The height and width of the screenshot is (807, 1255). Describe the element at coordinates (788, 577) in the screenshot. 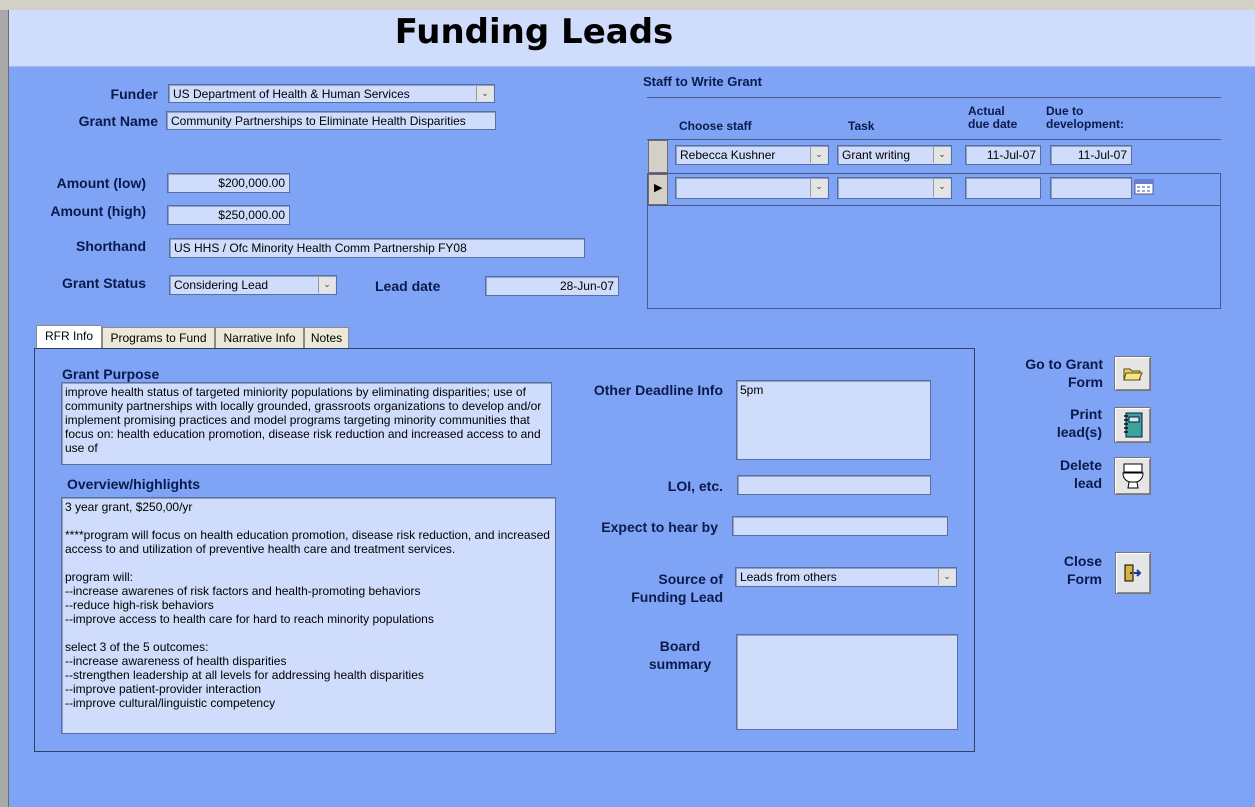

I see `source-value: Leads from others` at that location.